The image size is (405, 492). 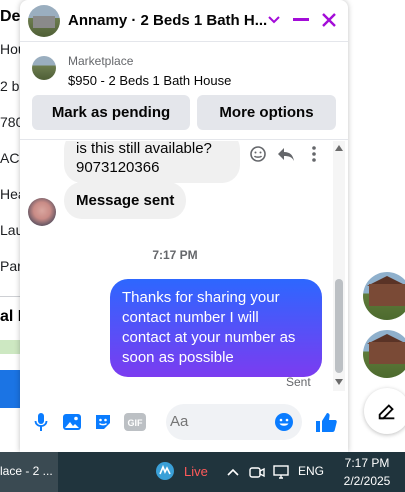 I want to click on mark-as-pending-button: Mark as pending, so click(x=111, y=112).